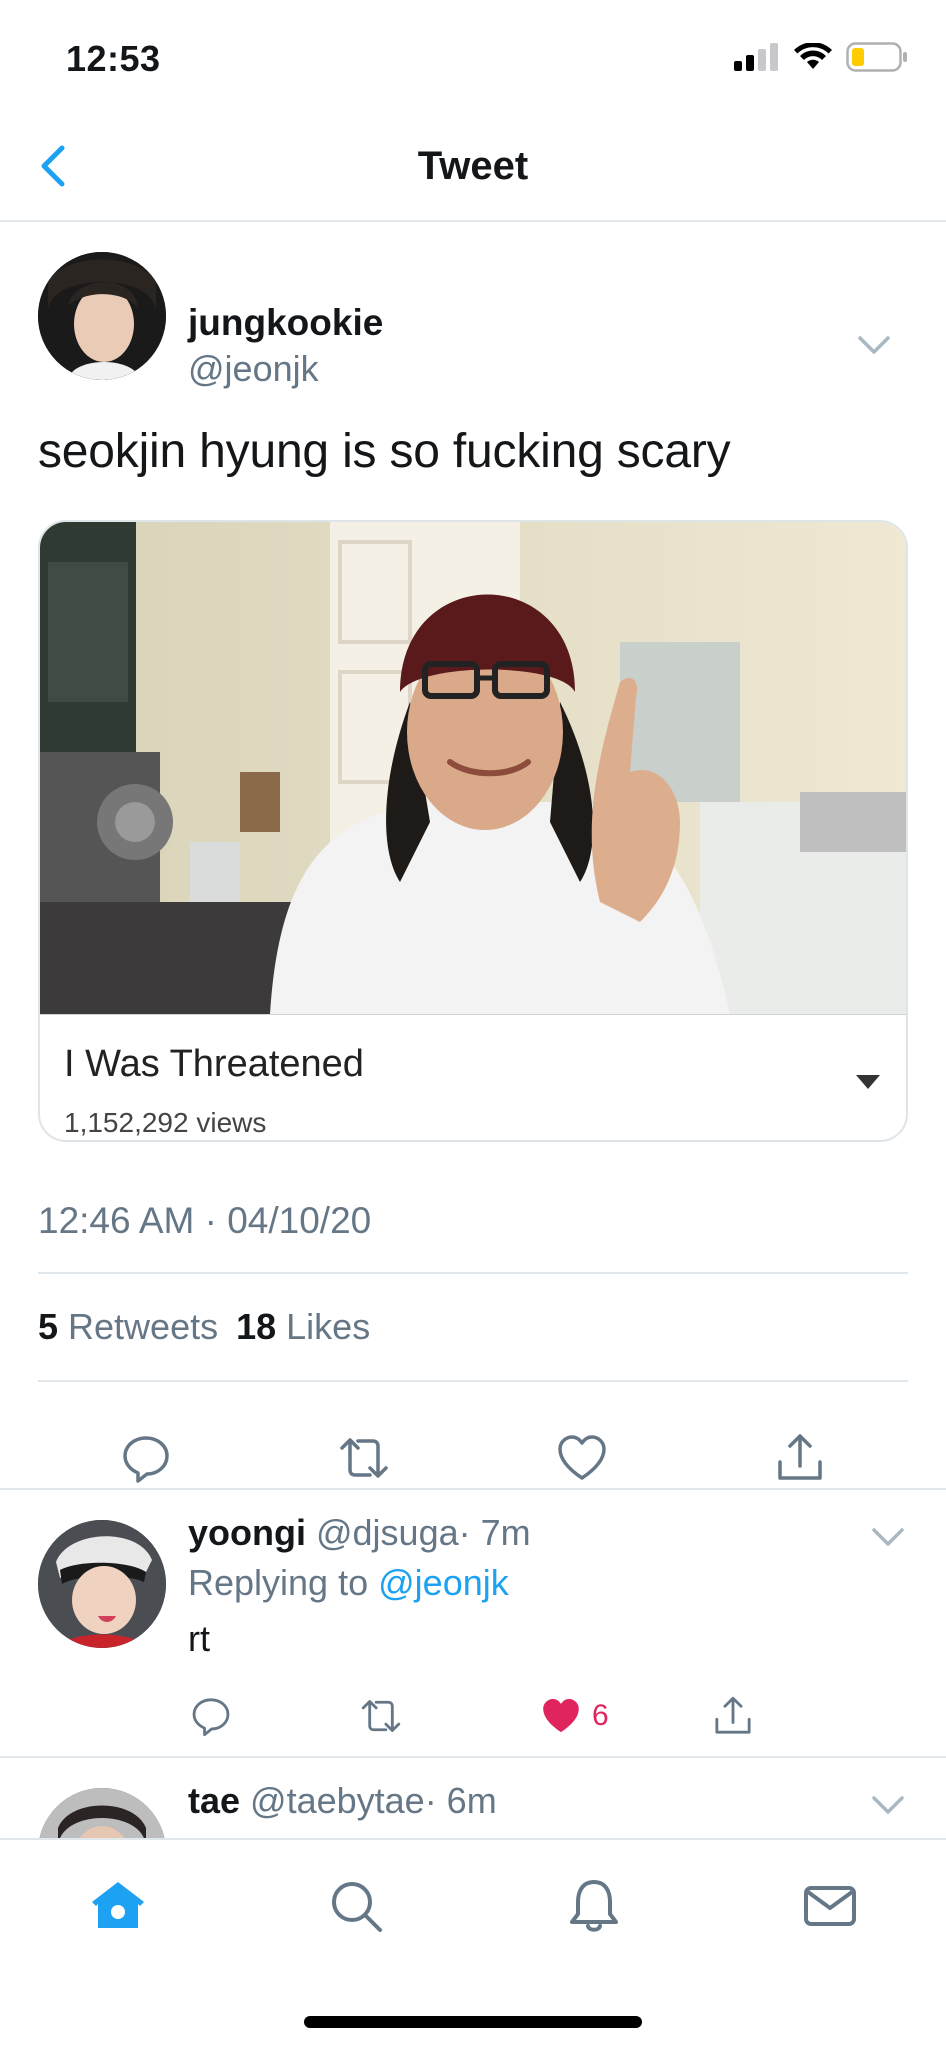 The width and height of the screenshot is (946, 2048). Describe the element at coordinates (868, 1082) in the screenshot. I see `dropdown-triangle-icon` at that location.